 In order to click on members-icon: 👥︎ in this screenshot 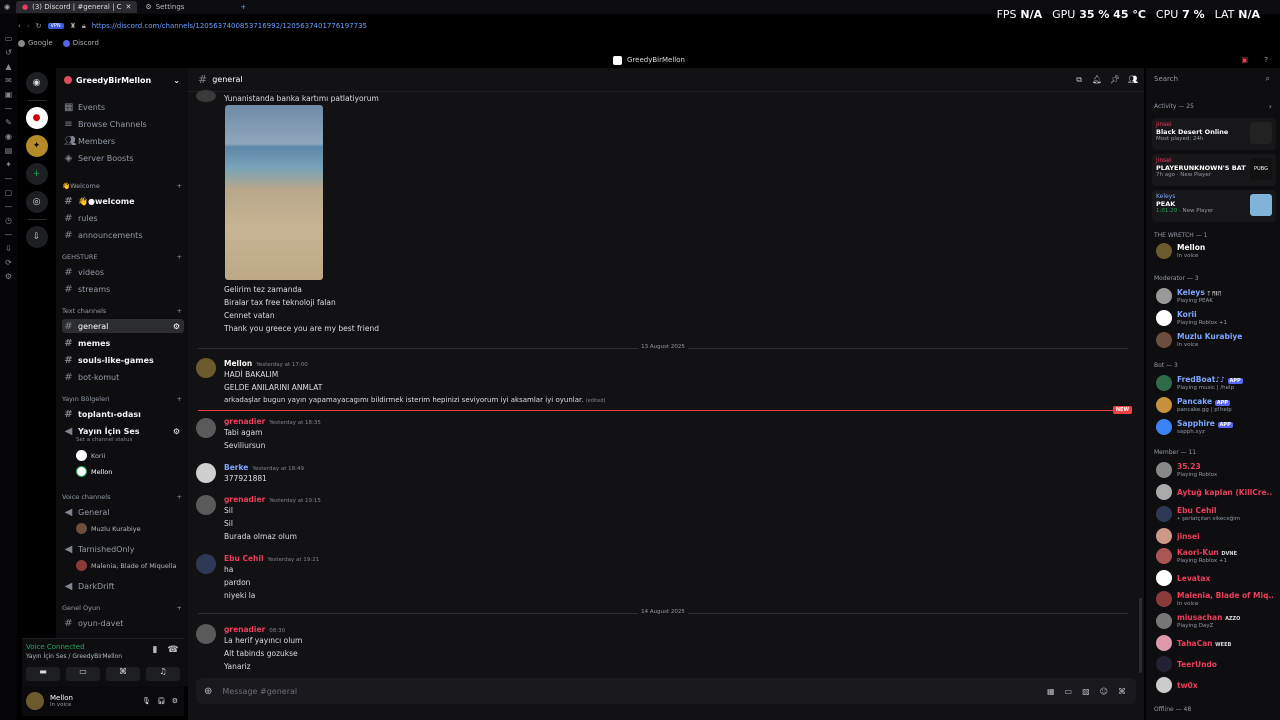, I will do `click(1133, 79)`.